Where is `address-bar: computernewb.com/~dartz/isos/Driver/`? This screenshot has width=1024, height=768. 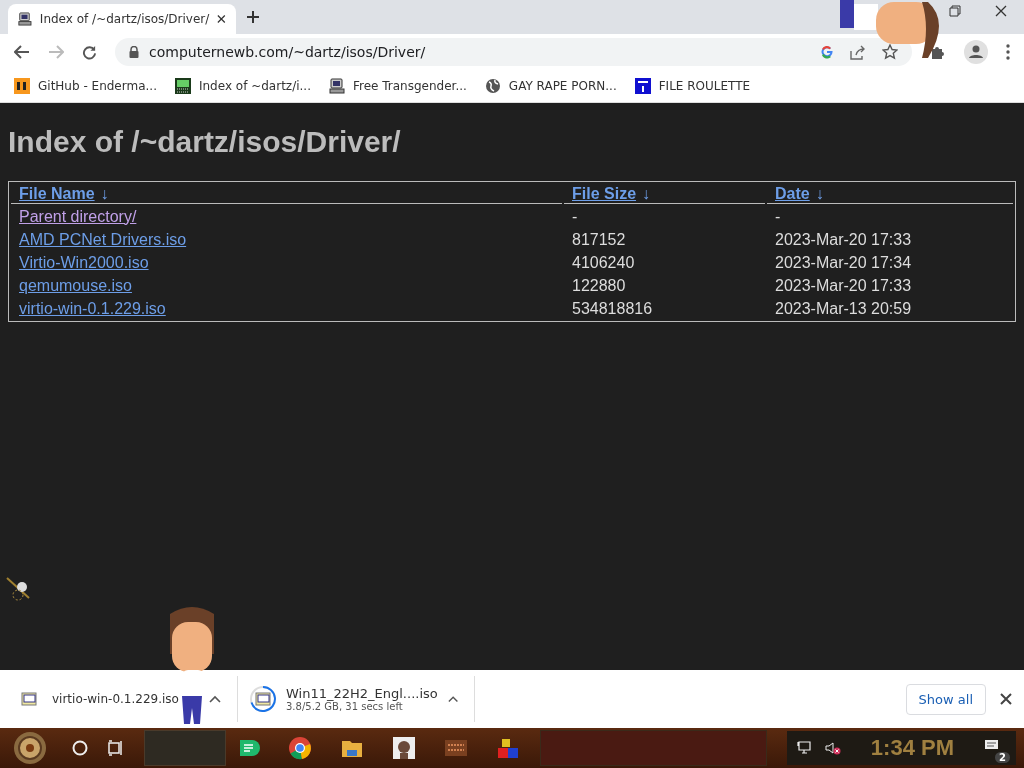 address-bar: computernewb.com/~dartz/isos/Driver/ is located at coordinates (513, 52).